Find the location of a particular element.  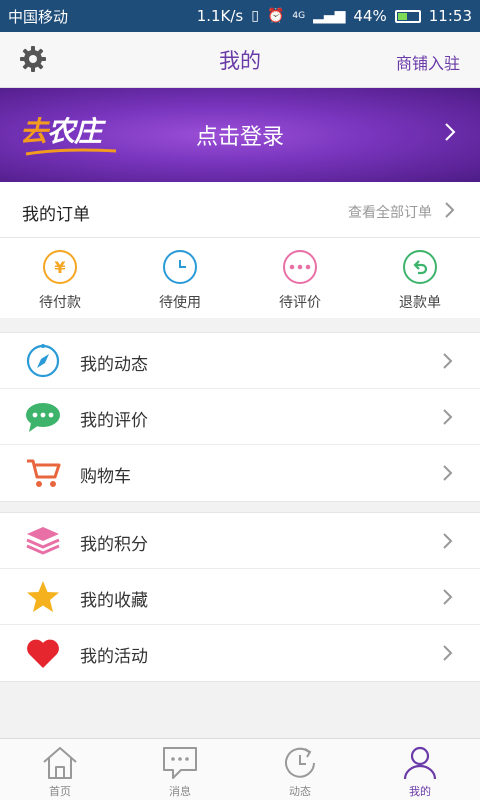

chat-bubble-icon is located at coordinates (43, 417).